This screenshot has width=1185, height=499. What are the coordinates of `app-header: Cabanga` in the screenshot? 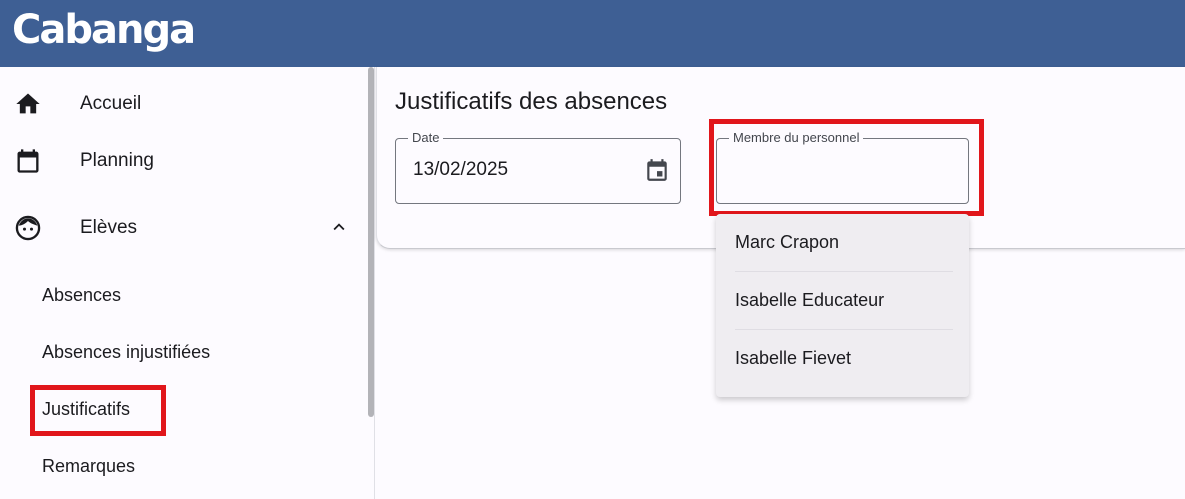 It's located at (592, 33).